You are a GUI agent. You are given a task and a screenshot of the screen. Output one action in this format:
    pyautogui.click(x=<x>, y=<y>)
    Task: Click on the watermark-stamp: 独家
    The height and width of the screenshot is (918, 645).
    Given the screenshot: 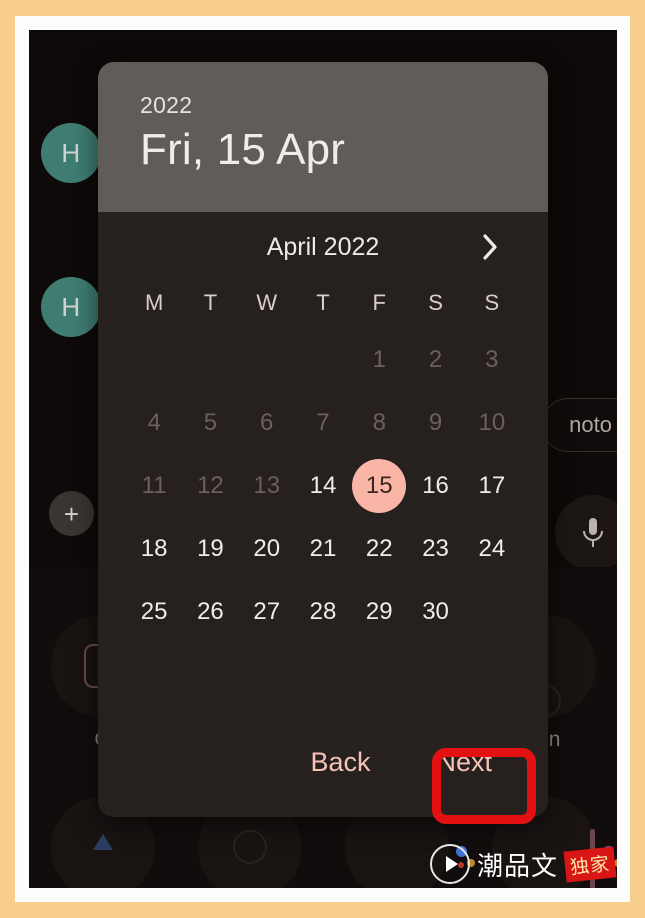 What is the action you would take?
    pyautogui.click(x=590, y=864)
    